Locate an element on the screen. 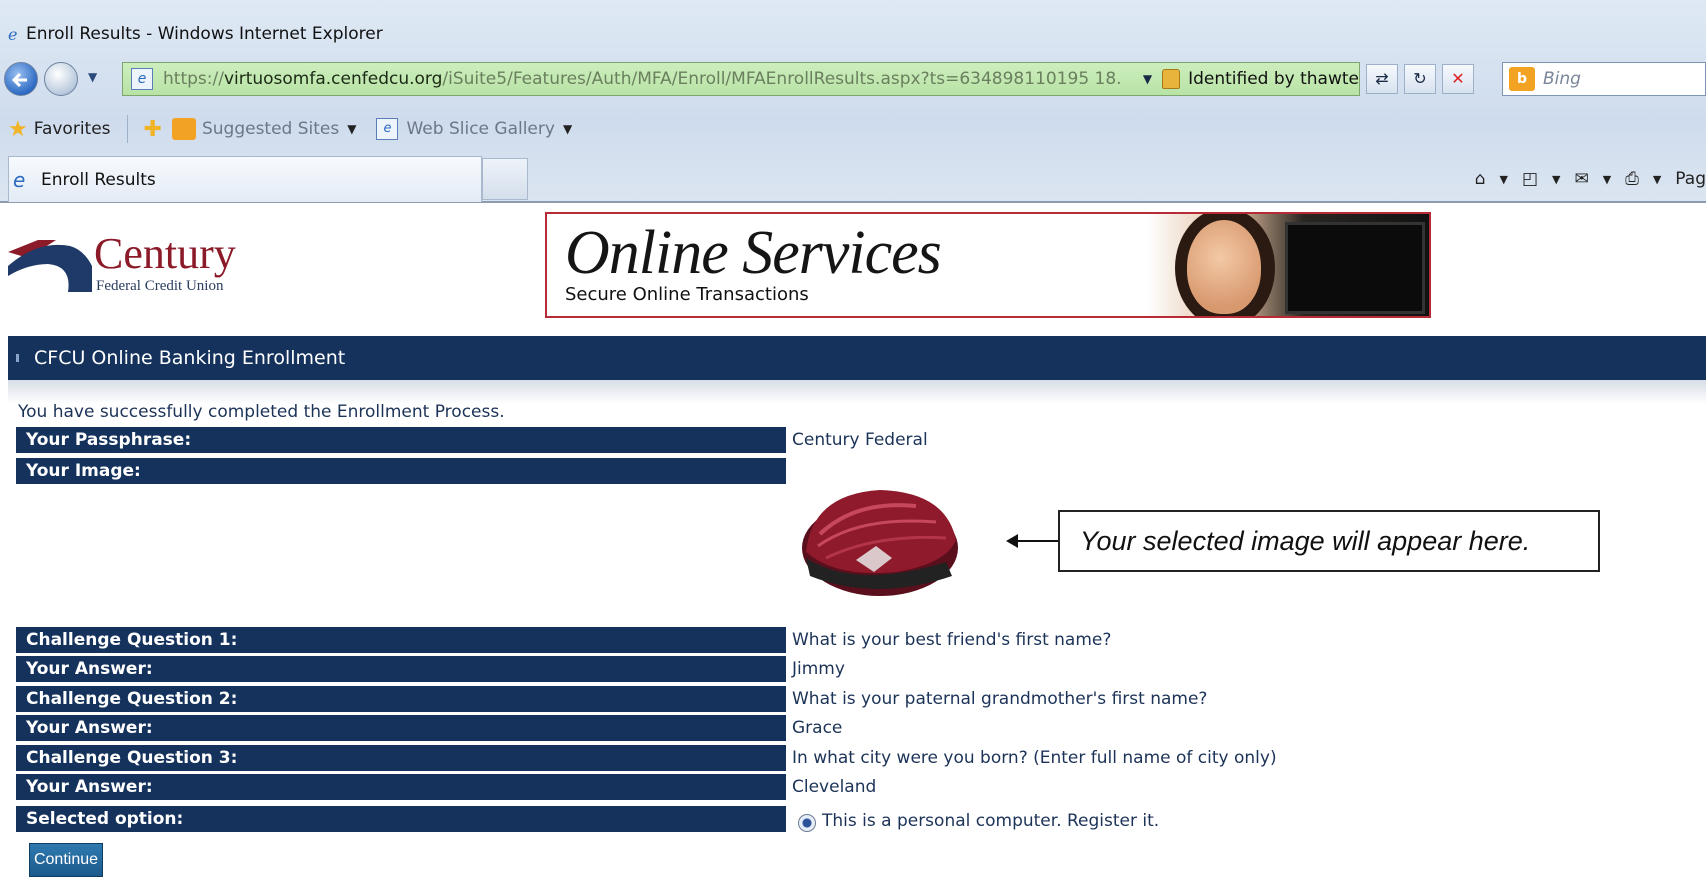 Image resolution: width=1706 pixels, height=887 pixels. back-arrow-icon is located at coordinates (19, 80).